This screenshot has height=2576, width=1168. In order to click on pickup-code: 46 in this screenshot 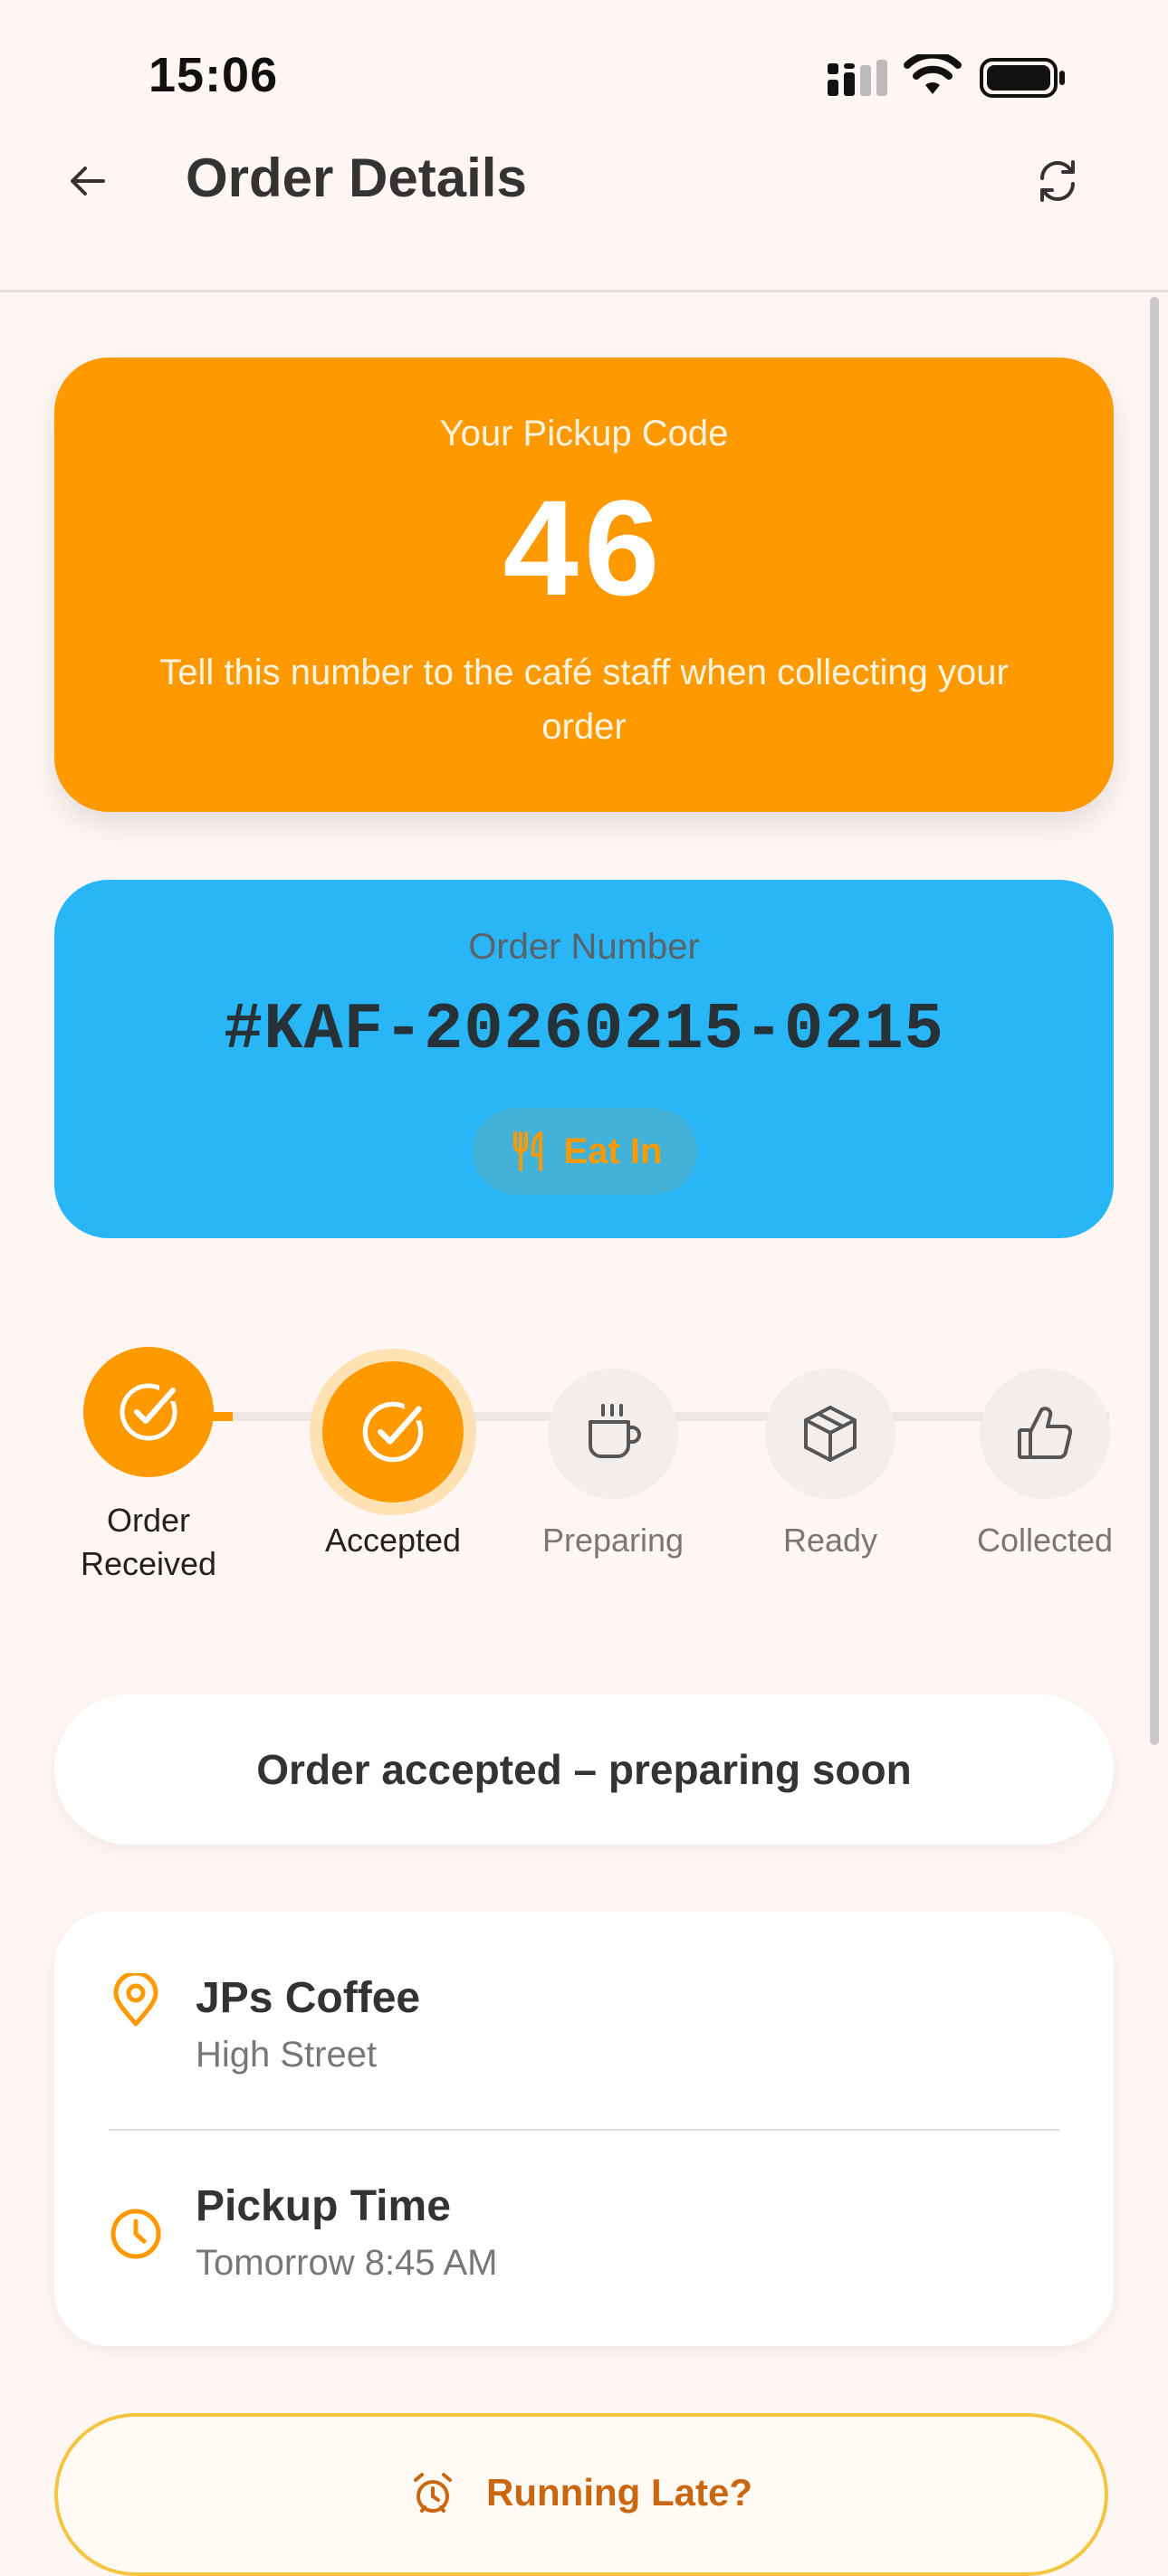, I will do `click(584, 548)`.